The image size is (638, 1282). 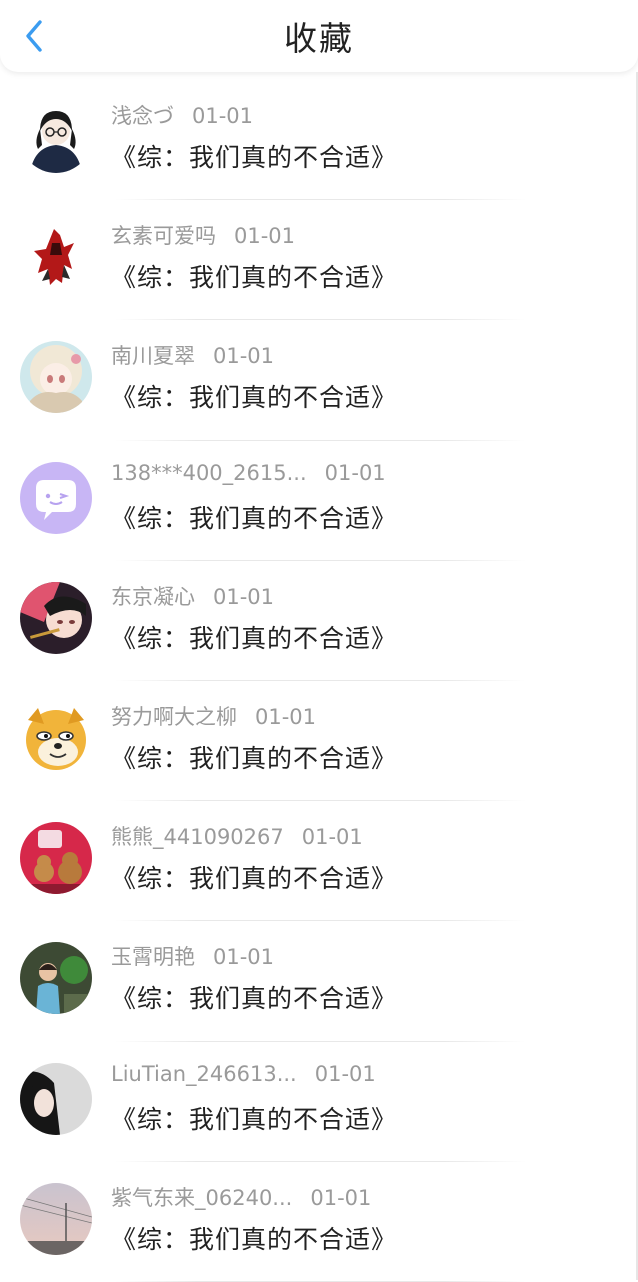 I want to click on avatar-chat-bubble-icon, so click(x=56, y=497).